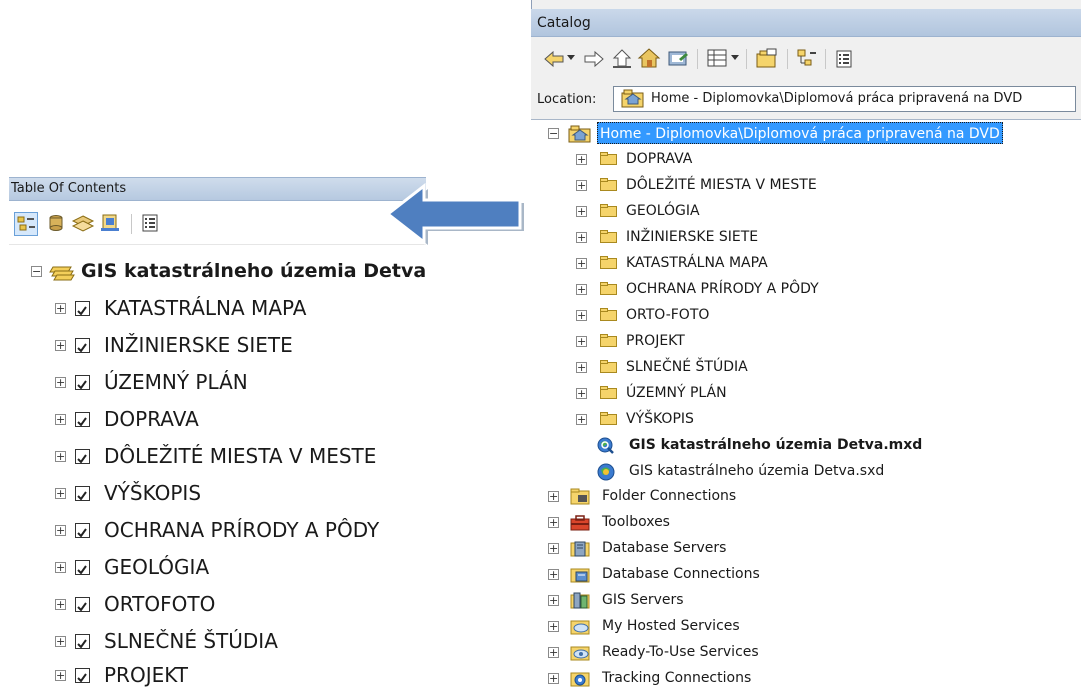  What do you see at coordinates (813, 548) in the screenshot?
I see `catalog-connection-row: + Database Servers` at bounding box center [813, 548].